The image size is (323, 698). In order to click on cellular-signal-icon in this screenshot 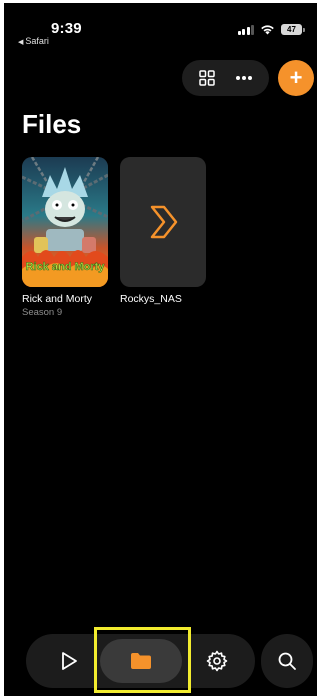, I will do `click(245, 29)`.